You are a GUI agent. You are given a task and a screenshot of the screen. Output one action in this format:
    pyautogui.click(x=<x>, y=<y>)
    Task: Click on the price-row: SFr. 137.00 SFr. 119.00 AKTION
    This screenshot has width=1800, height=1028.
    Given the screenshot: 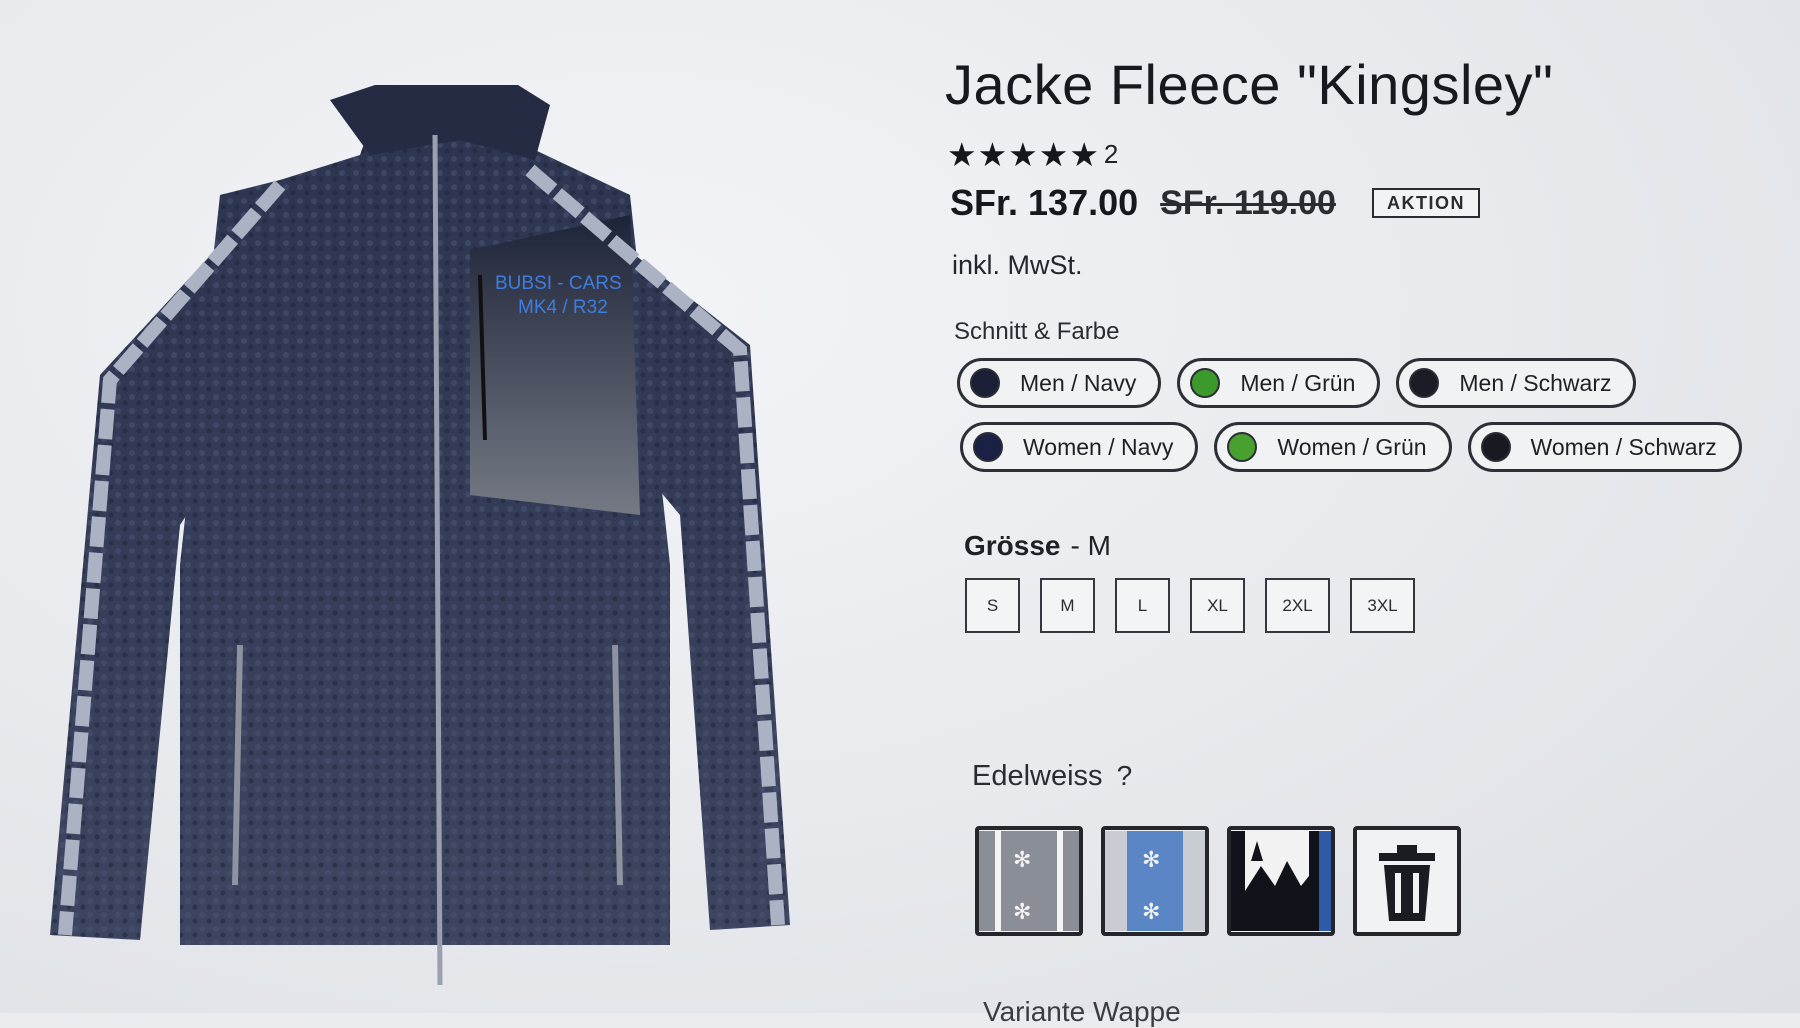 What is the action you would take?
    pyautogui.click(x=1215, y=203)
    